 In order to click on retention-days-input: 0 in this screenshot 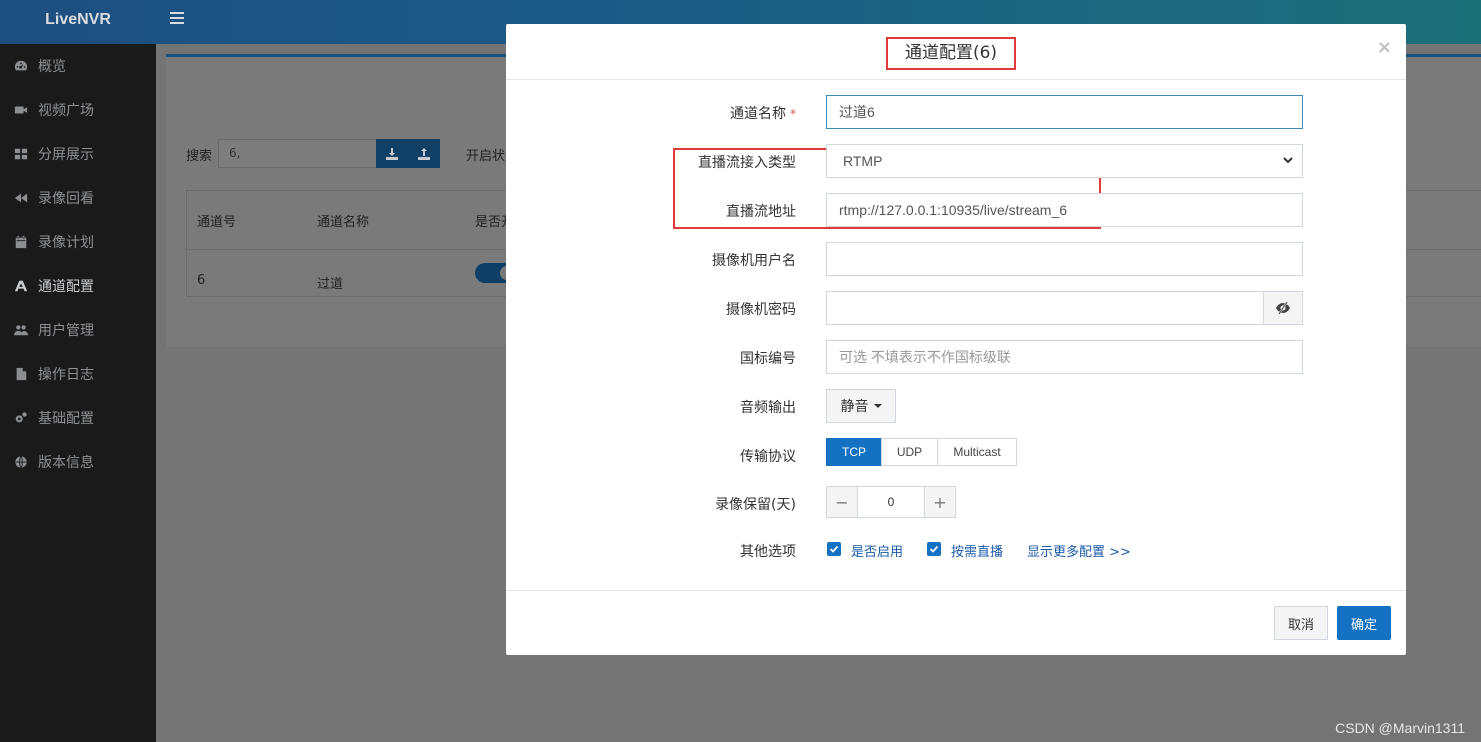, I will do `click(891, 502)`.